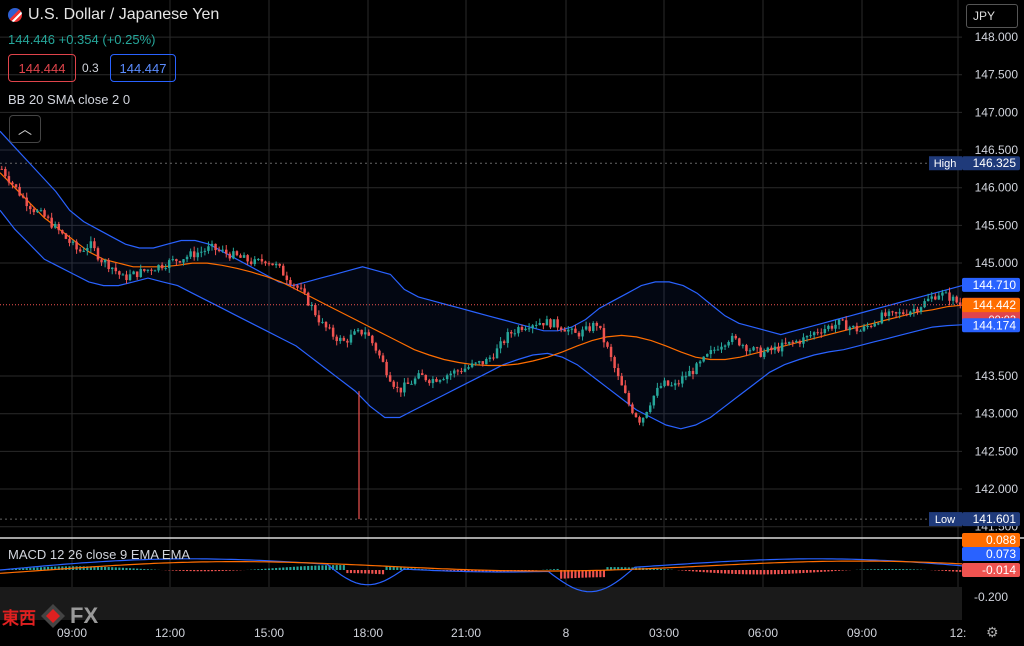  I want to click on y-tick-label: 142.000, so click(997, 489).